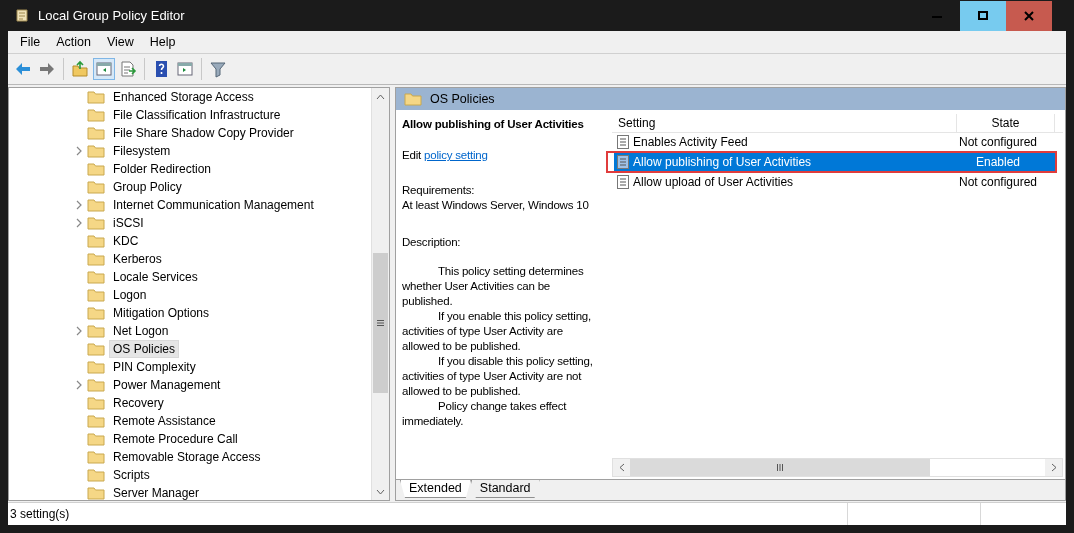 This screenshot has width=1074, height=533. I want to click on column-header: Setting, so click(784, 123).